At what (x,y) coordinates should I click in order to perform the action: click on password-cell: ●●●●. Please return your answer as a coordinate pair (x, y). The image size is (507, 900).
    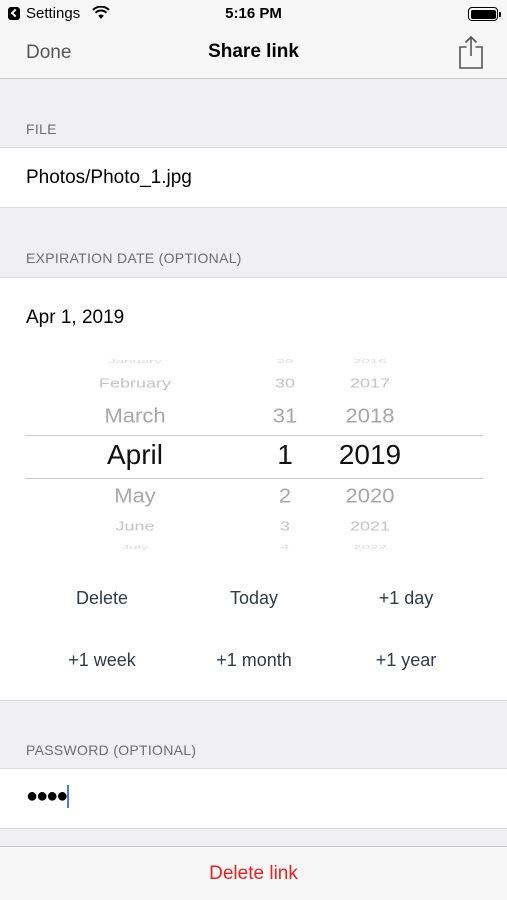
    Looking at the image, I should click on (253, 798).